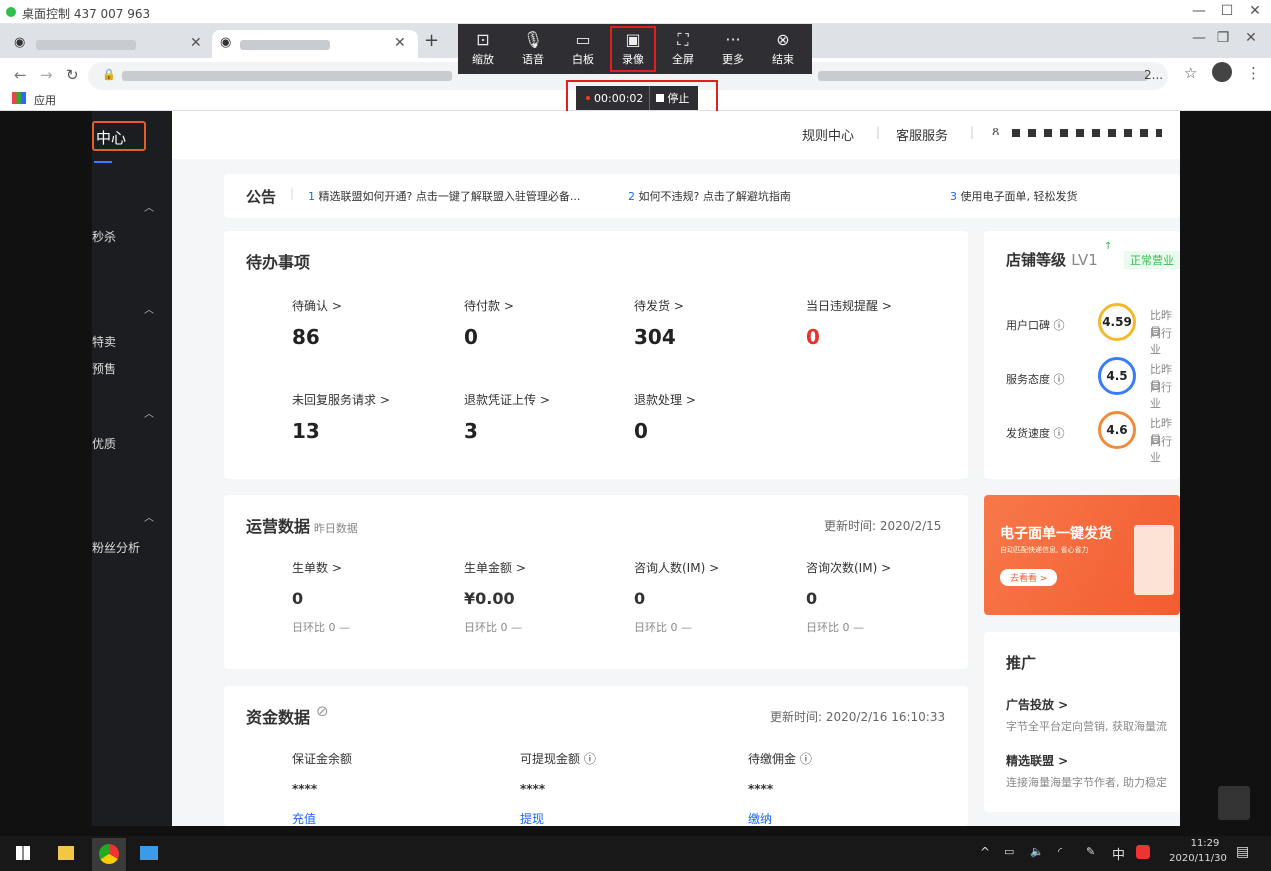  What do you see at coordinates (583, 49) in the screenshot?
I see `whiteboard-button: ▭ 白板` at bounding box center [583, 49].